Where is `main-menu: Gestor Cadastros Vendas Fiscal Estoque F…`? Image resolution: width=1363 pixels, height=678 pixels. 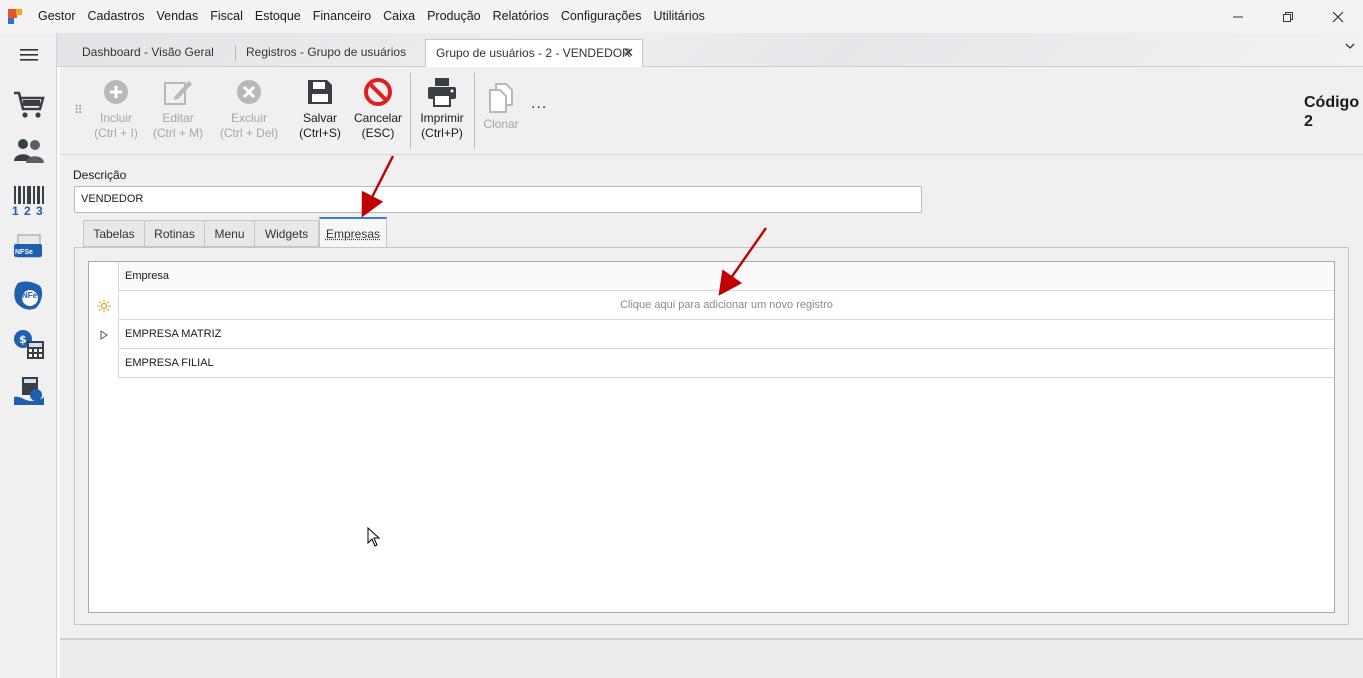 main-menu: Gestor Cadastros Vendas Fiscal Estoque F… is located at coordinates (371, 16).